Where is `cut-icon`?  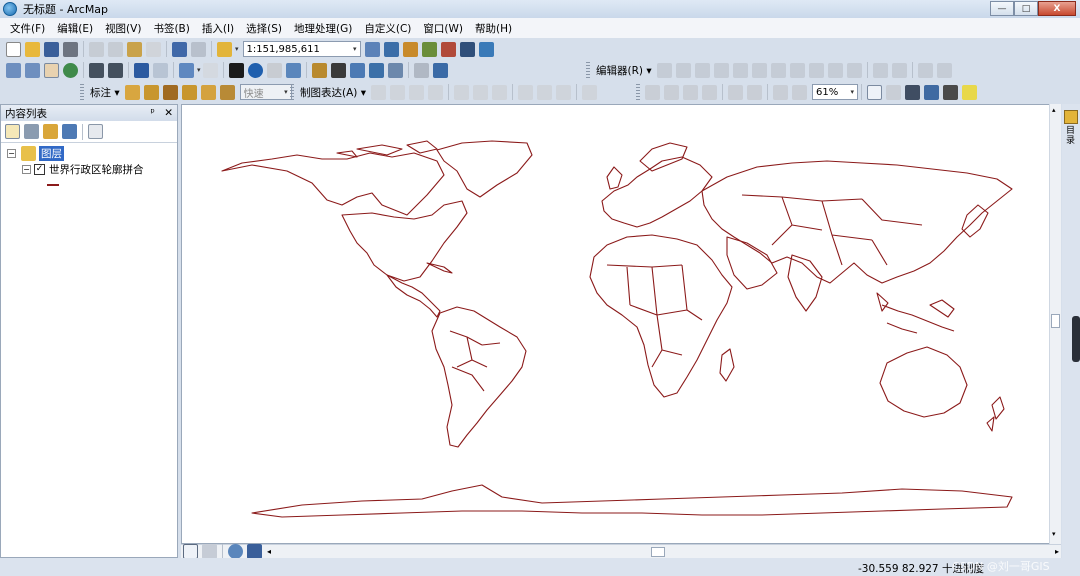
cut-icon is located at coordinates (96, 49).